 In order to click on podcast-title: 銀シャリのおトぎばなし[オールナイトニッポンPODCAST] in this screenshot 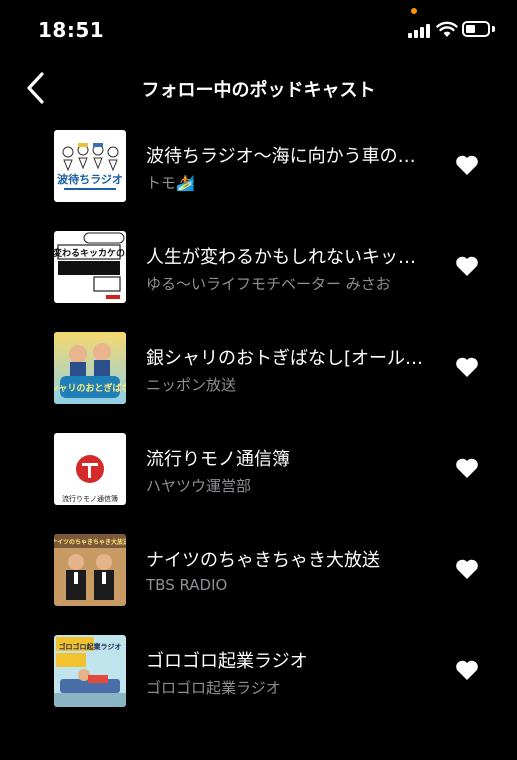, I will do `click(288, 358)`.